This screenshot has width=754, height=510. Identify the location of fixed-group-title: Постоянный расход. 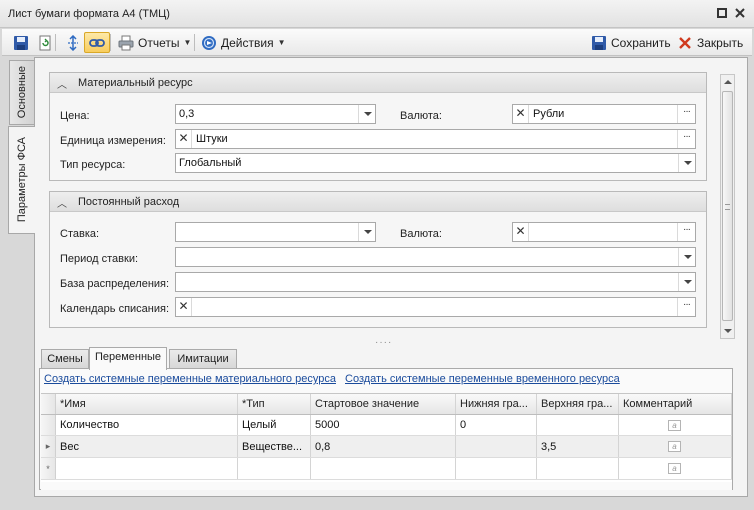
(129, 202).